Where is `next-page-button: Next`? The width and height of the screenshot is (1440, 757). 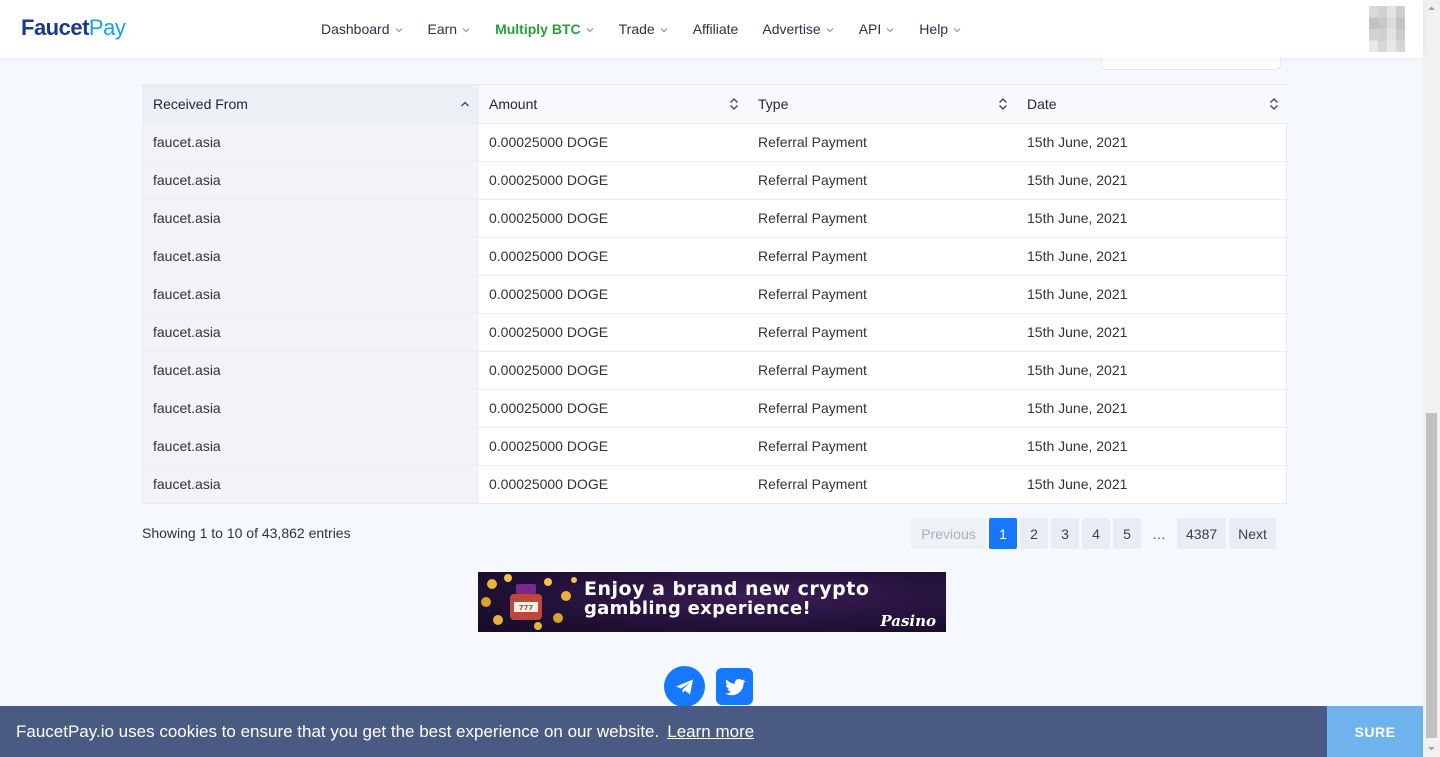 next-page-button: Next is located at coordinates (1252, 533).